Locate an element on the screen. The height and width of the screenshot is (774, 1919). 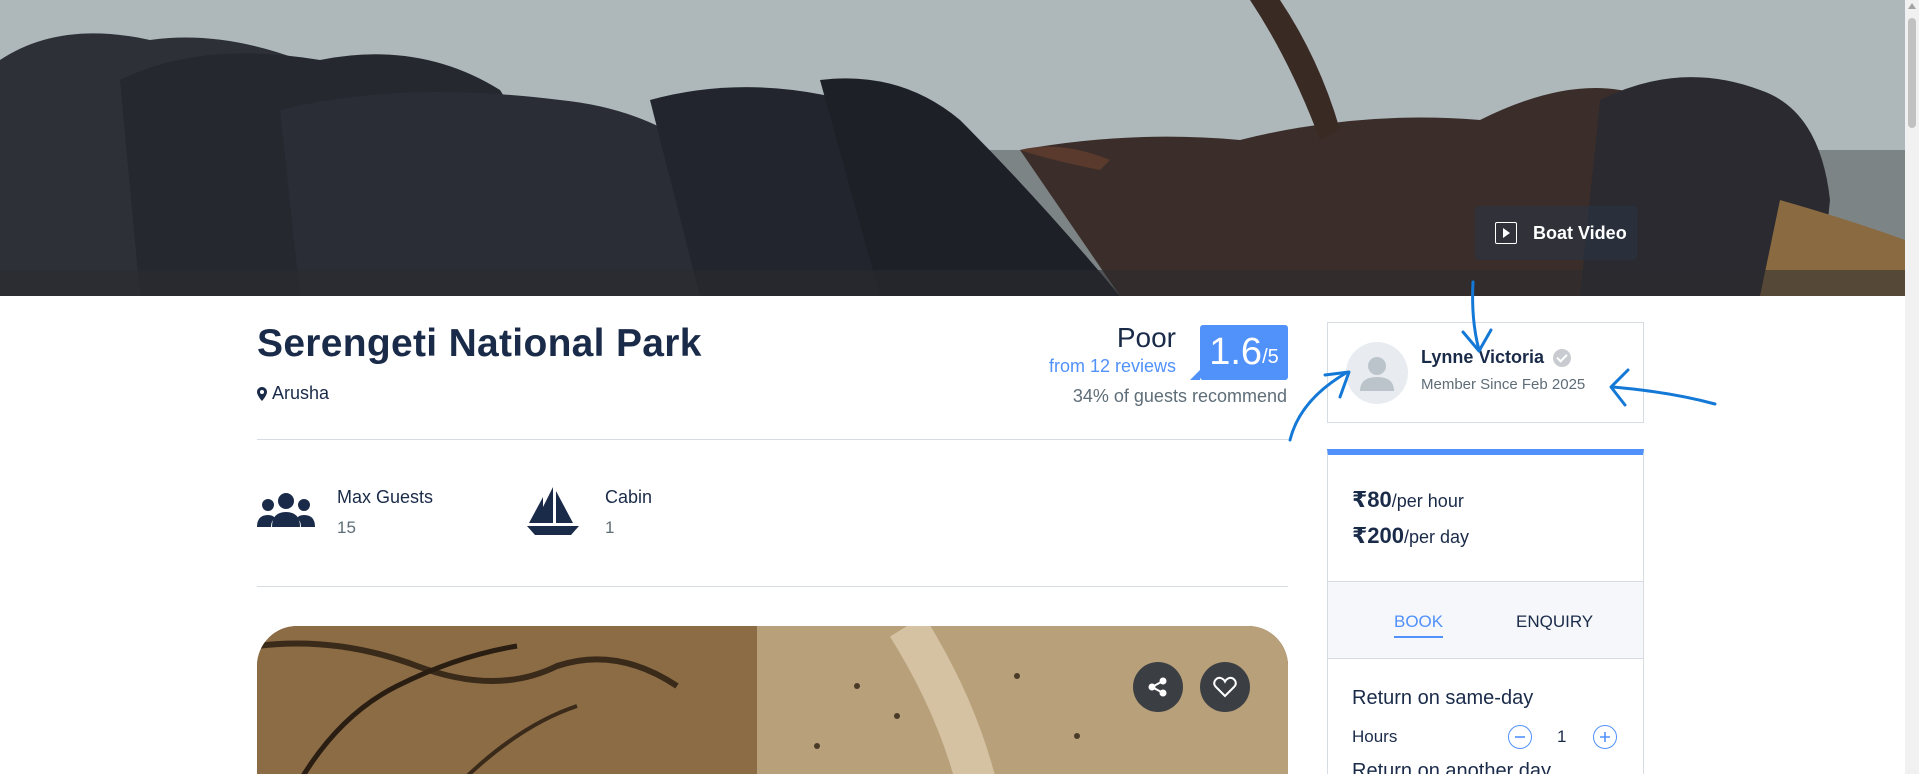
score-scale: /5 is located at coordinates (1270, 357).